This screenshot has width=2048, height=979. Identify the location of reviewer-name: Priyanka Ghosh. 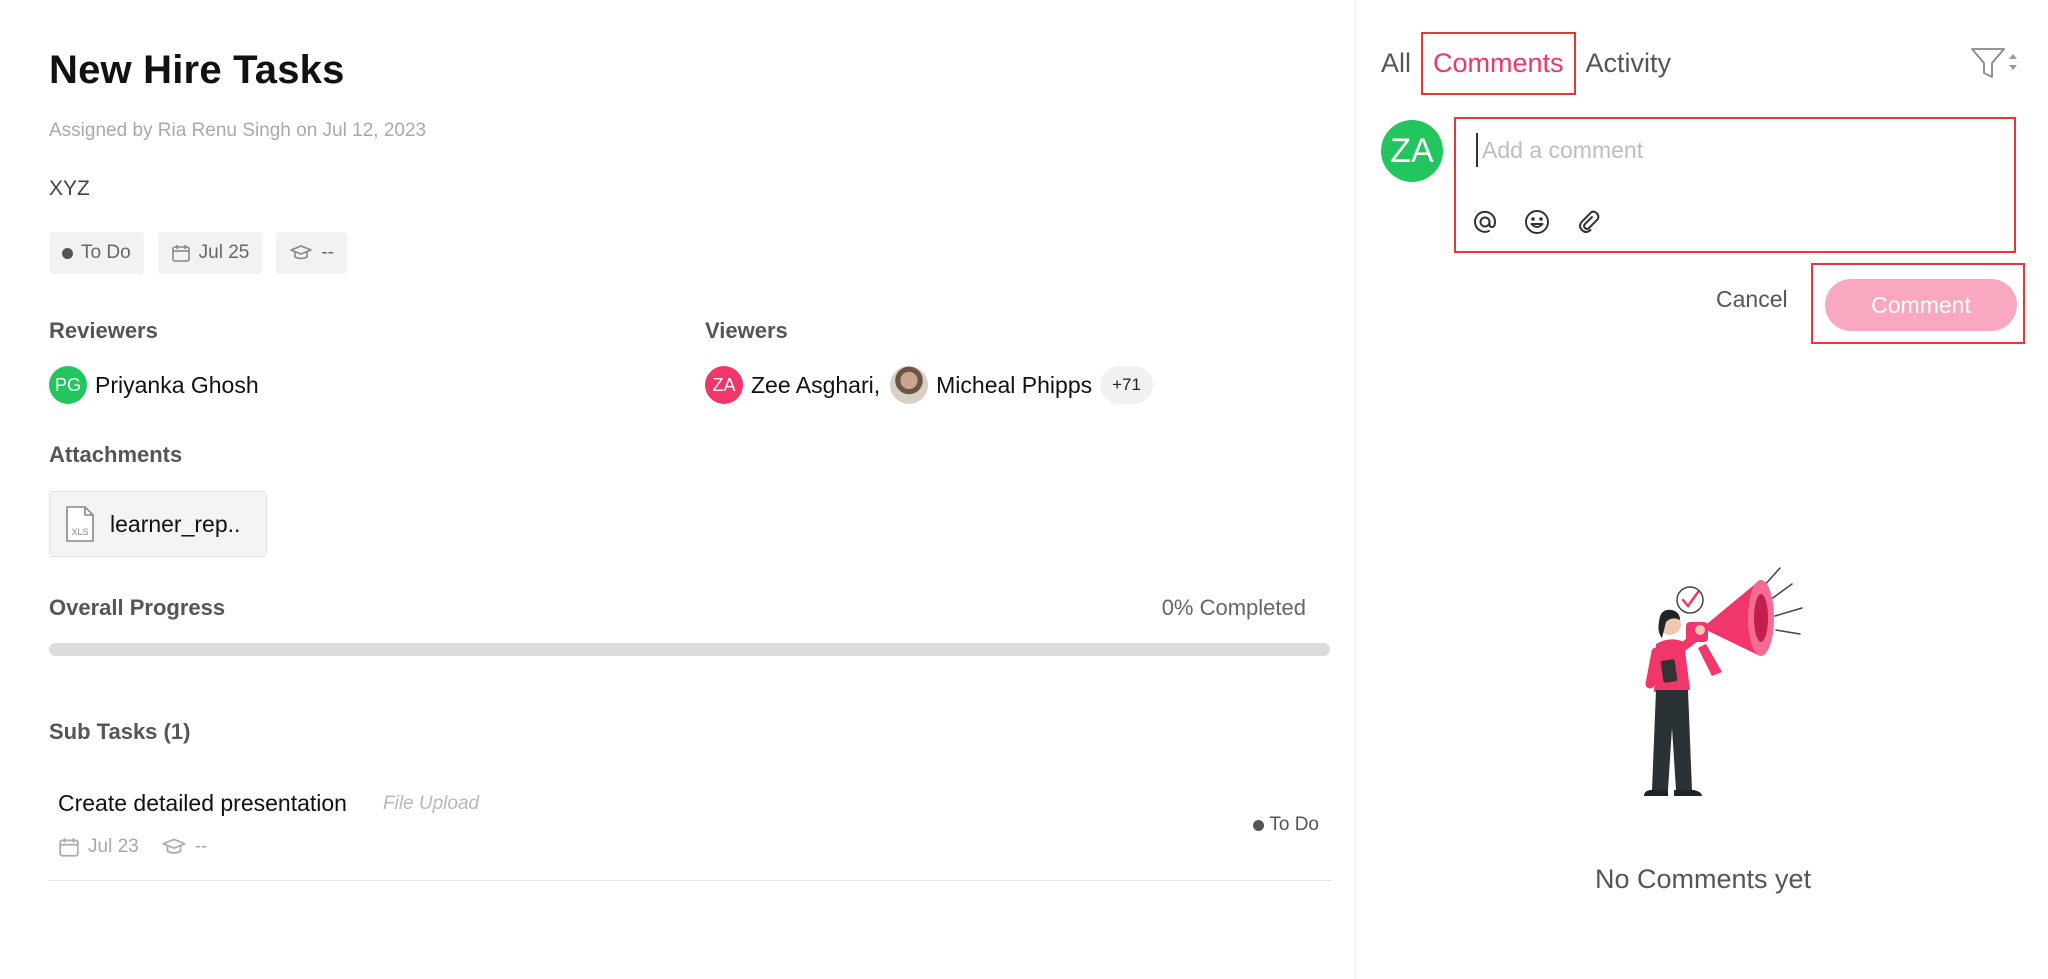
(177, 384).